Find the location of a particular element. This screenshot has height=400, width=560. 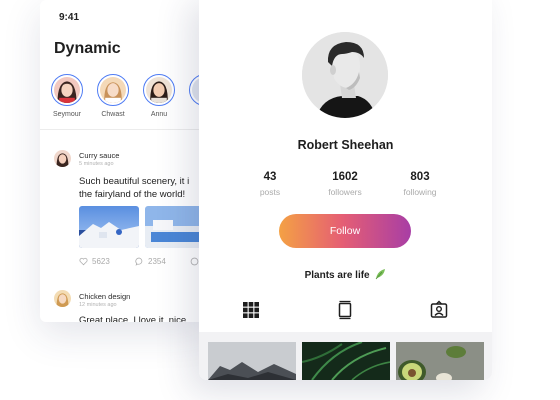

post-text-line: the fairyland of the world! is located at coordinates (132, 194).